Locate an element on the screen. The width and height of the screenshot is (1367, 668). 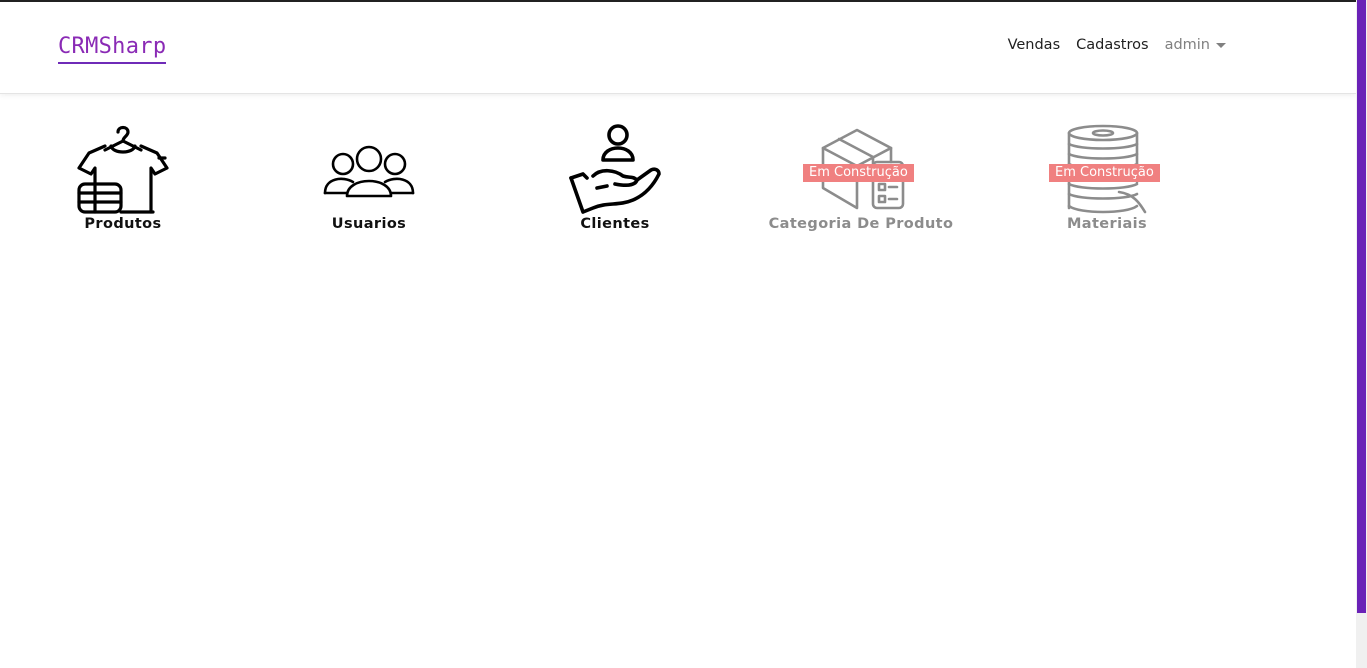
vertical-scrollbar is located at coordinates (1361, 334).